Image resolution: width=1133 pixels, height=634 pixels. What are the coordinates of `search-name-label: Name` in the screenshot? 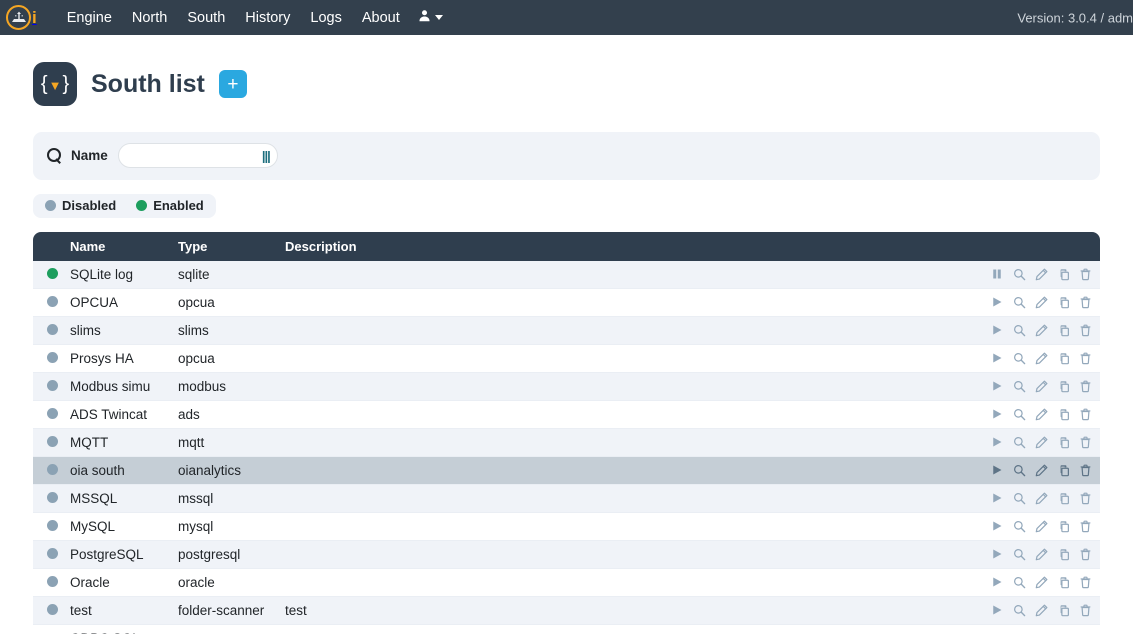 It's located at (89, 155).